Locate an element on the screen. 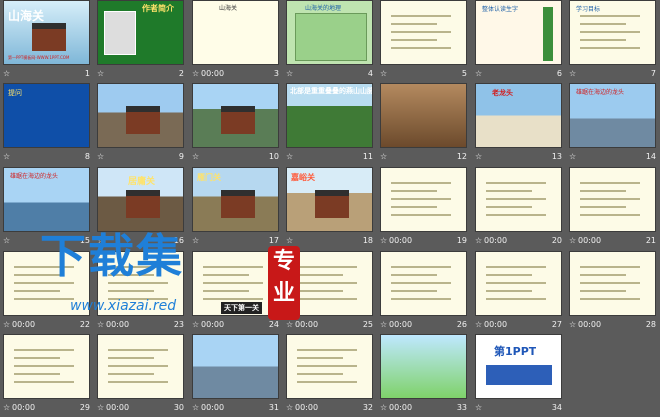  slide-thumbnail-13: 老龙头 ☆ 13 is located at coordinates (519, 124).